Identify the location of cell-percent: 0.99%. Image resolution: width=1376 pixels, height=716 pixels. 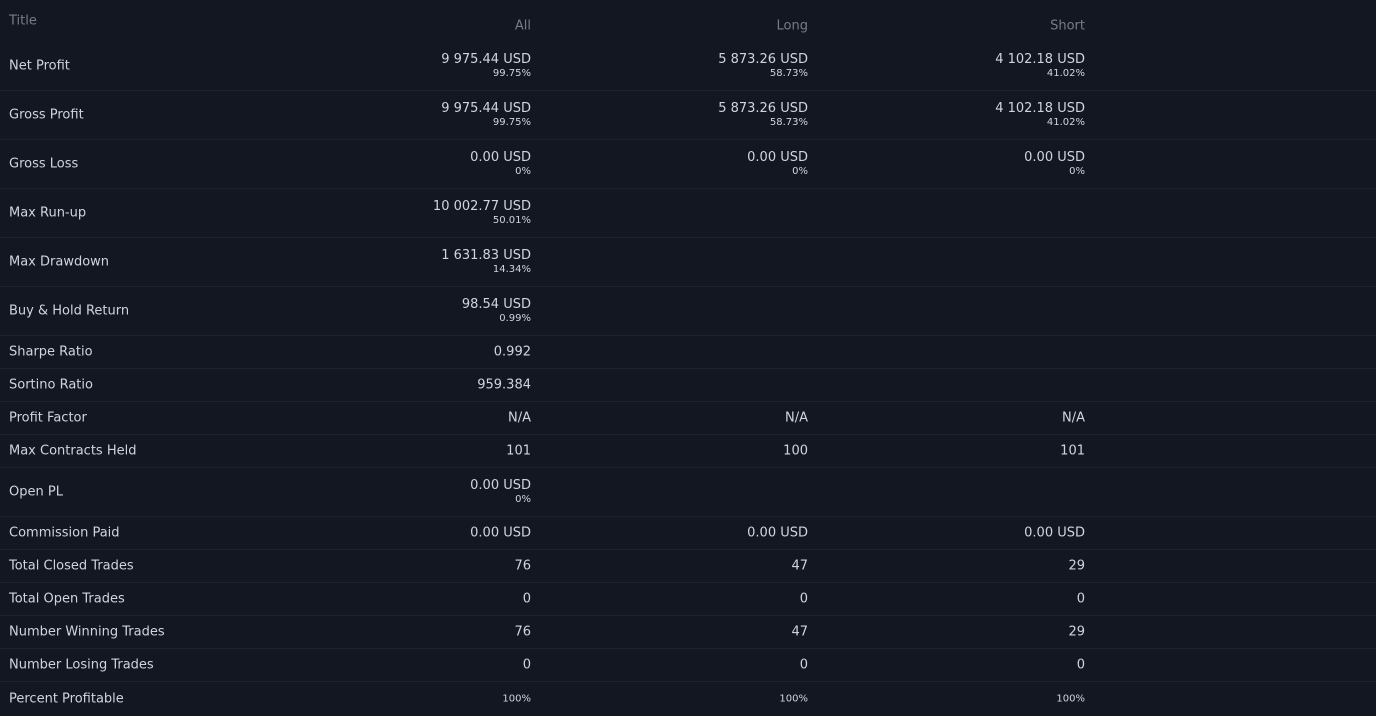
(515, 318).